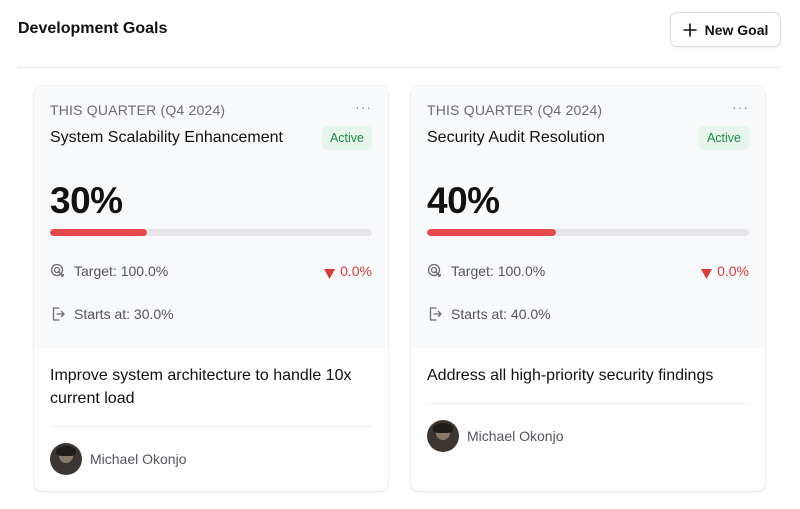  I want to click on goal-title: System Scalability Enhancement, so click(166, 137).